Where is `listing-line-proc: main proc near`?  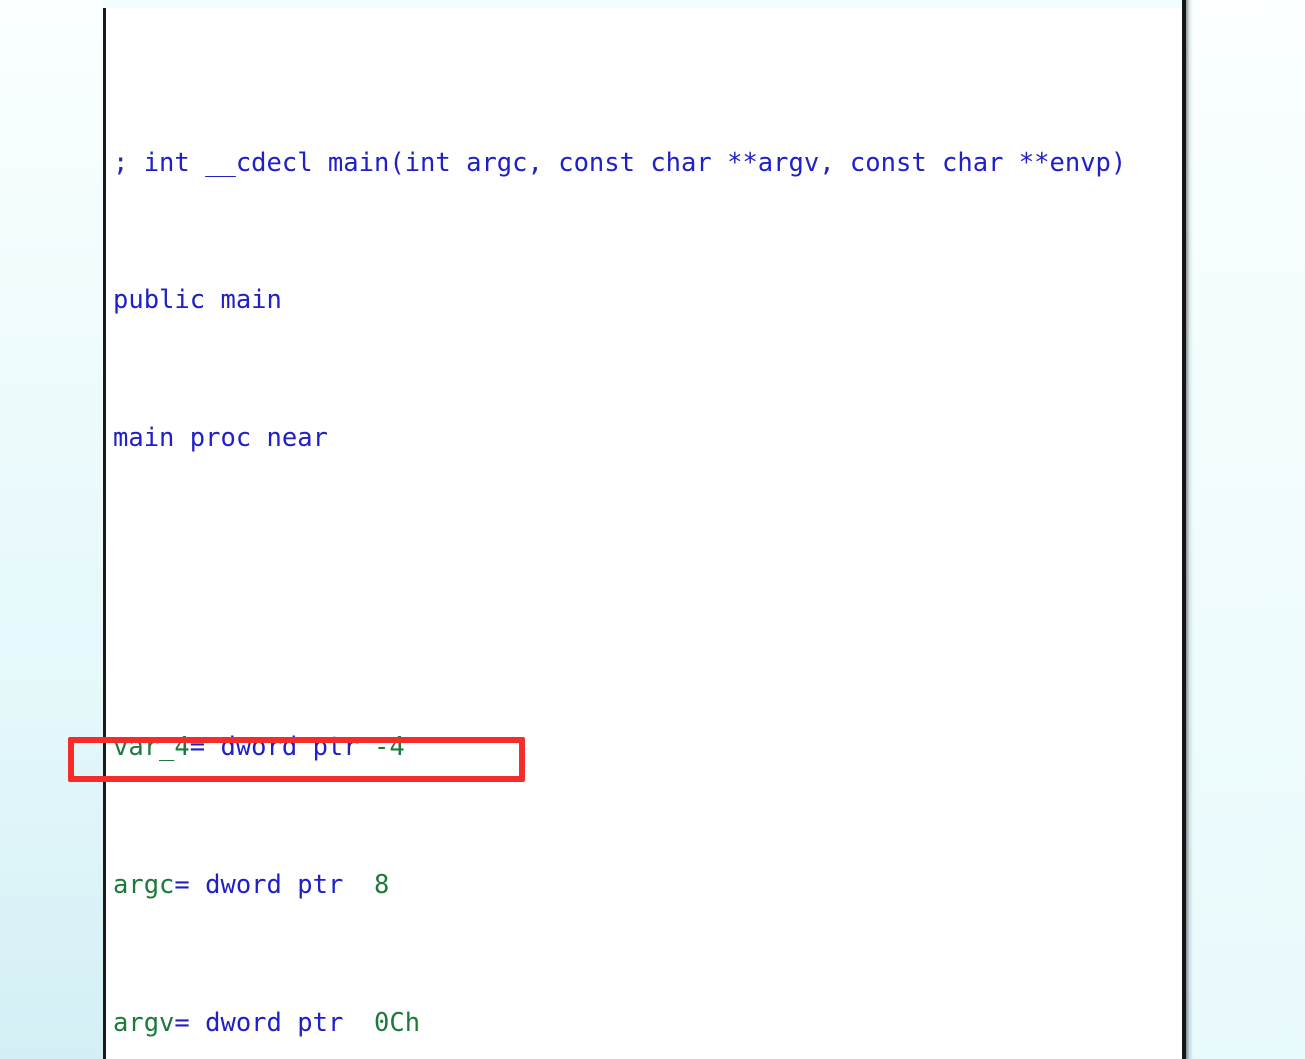
listing-line-proc: main proc near is located at coordinates (616, 438).